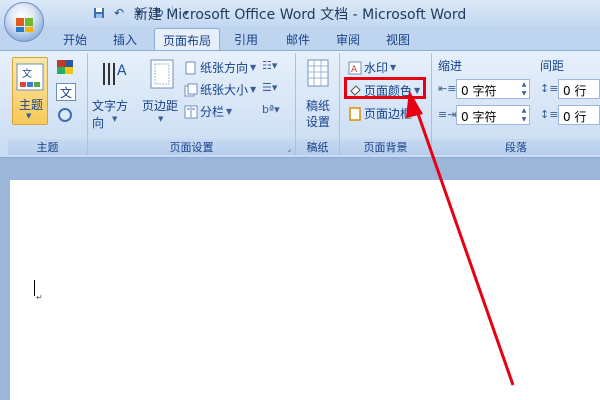 The image size is (600, 400). I want to click on group-label-paragraph: 段落, so click(516, 147).